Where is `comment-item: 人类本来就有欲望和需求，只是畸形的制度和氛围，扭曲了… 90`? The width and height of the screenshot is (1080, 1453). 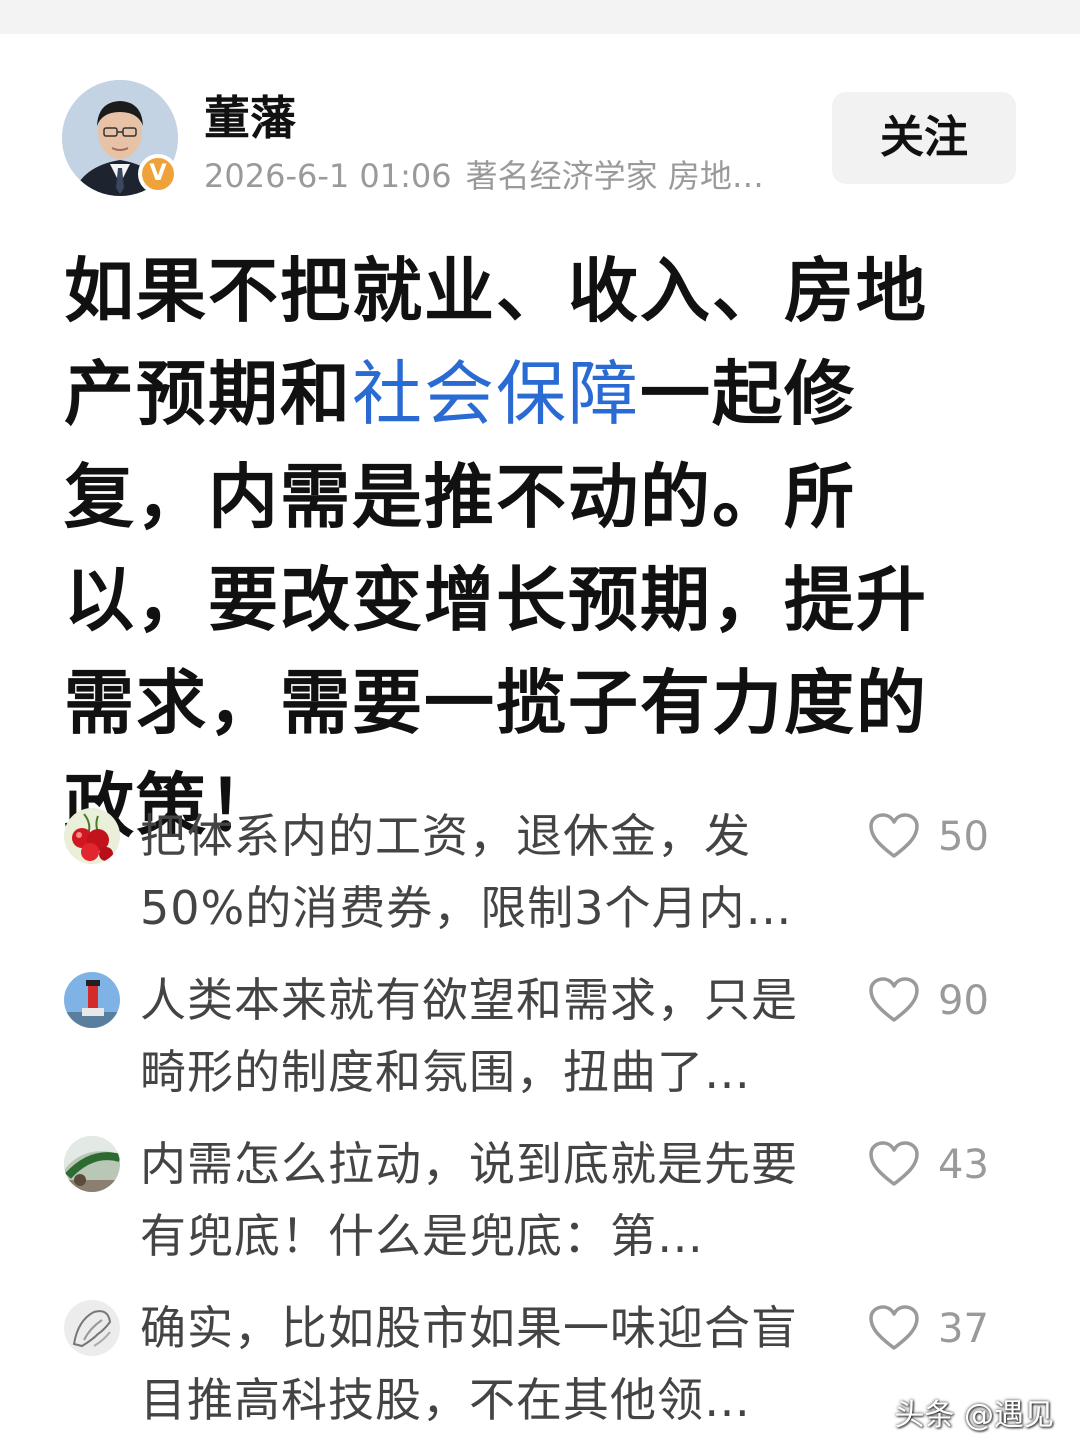
comment-item: 人类本来就有欲望和需求，只是畸形的制度和氛围，扭曲了… 90 is located at coordinates (540, 1039).